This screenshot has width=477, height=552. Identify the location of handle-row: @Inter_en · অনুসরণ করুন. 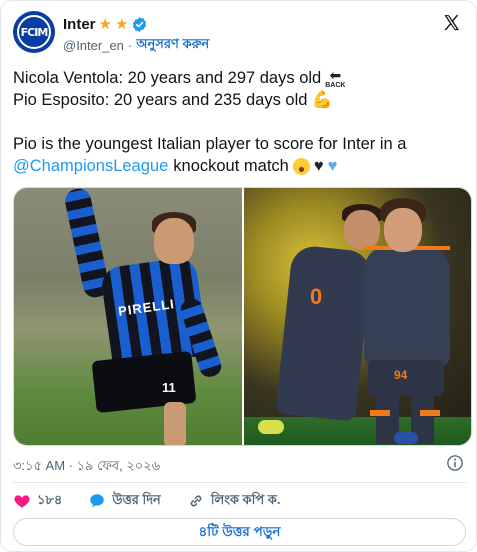
(136, 45).